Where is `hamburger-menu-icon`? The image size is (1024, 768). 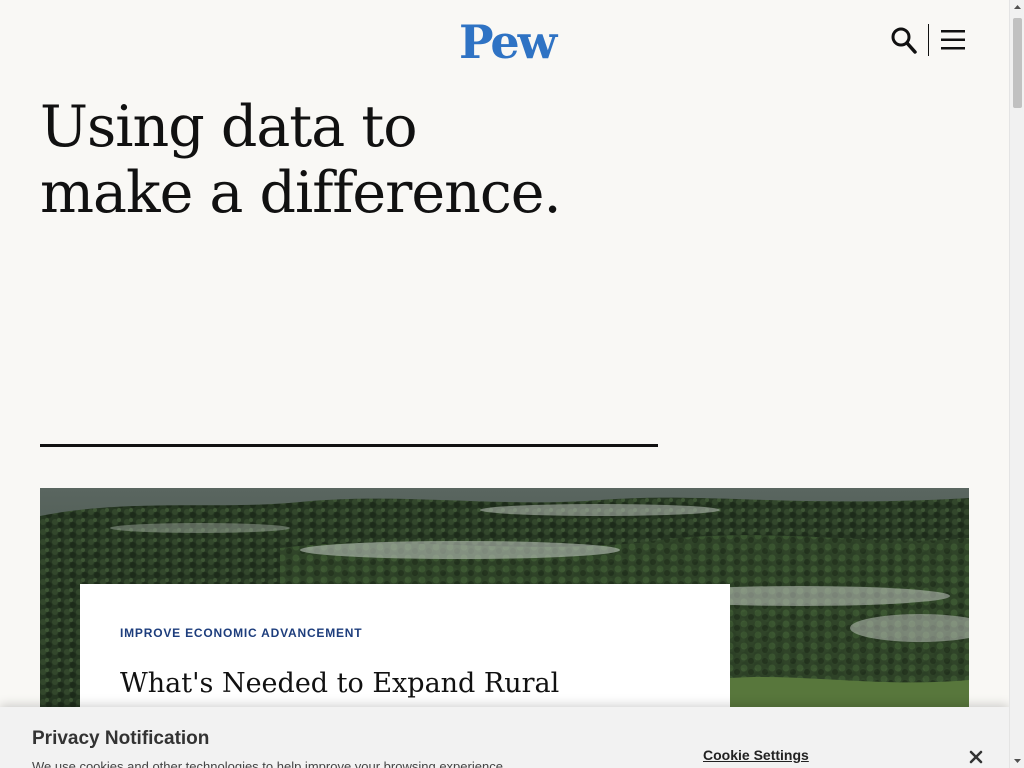
hamburger-menu-icon is located at coordinates (953, 40).